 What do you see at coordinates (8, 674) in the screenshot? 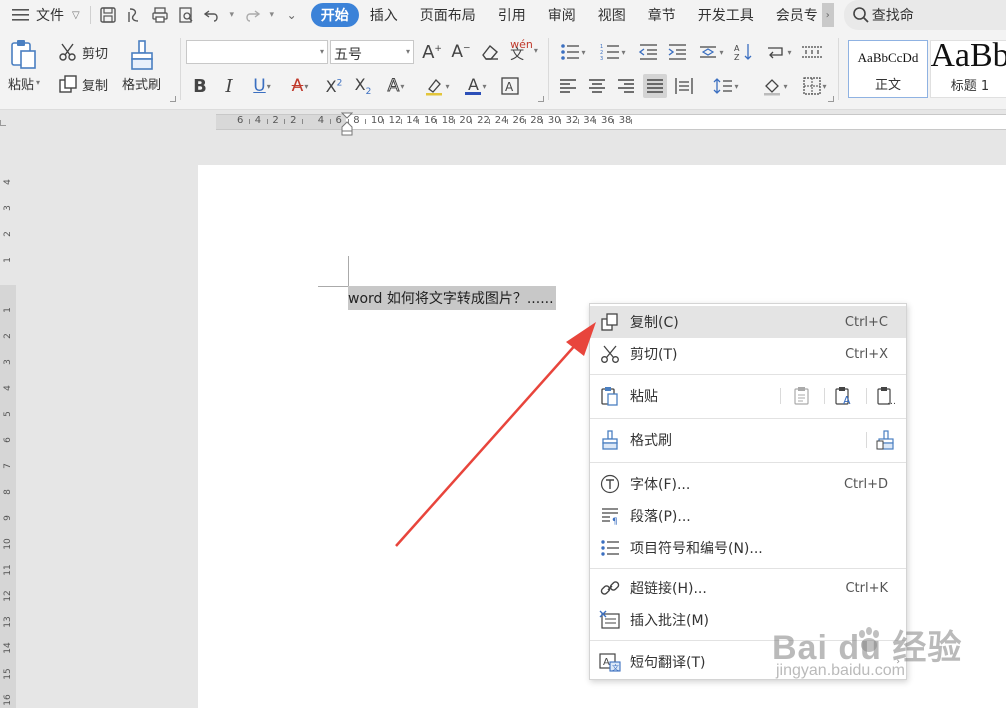
I see `ruler-tick-label: 15` at bounding box center [8, 674].